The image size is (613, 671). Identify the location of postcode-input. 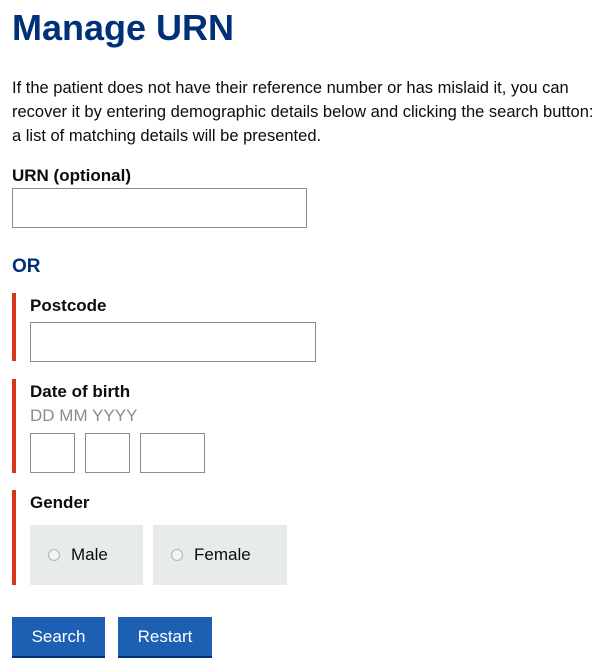
(173, 342).